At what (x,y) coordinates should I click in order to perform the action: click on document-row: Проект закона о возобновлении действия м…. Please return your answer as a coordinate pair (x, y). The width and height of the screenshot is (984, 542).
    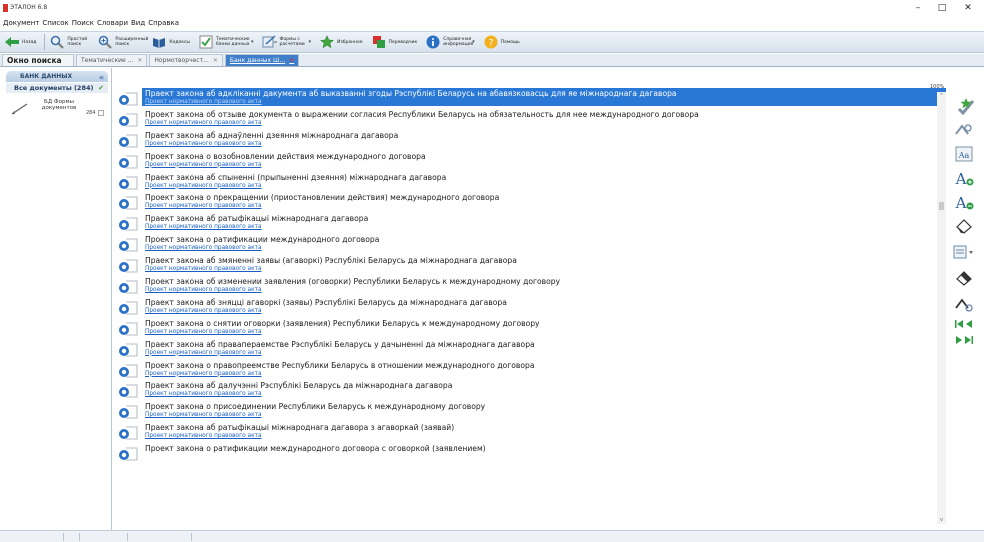
    Looking at the image, I should click on (530, 161).